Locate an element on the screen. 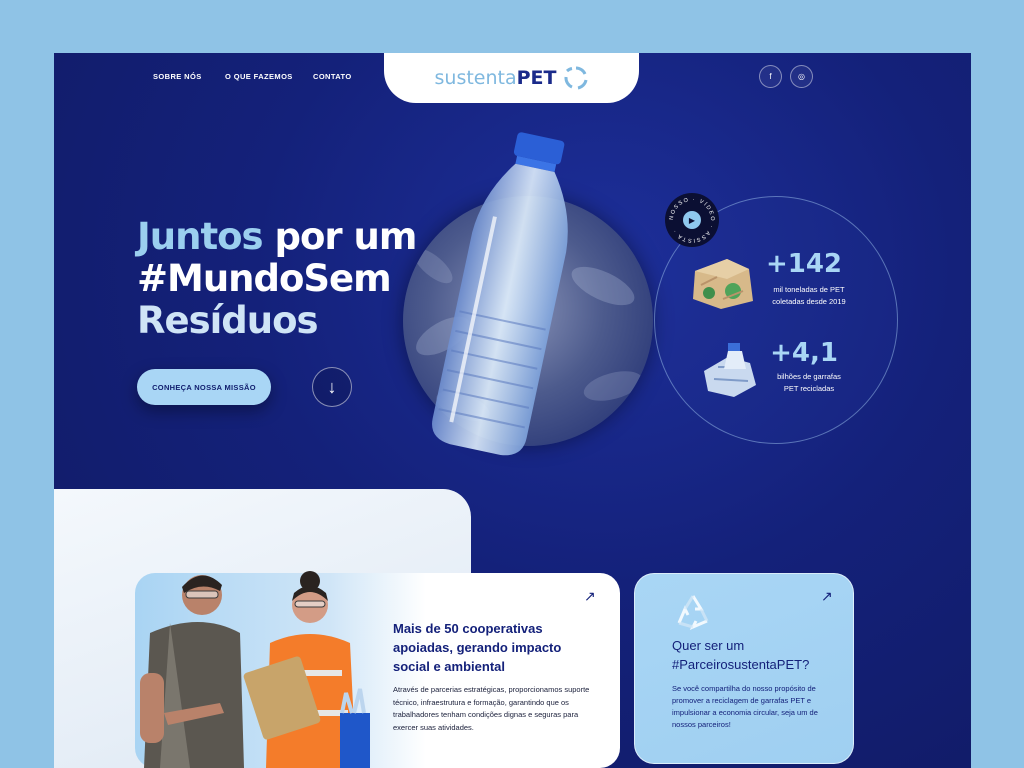 This screenshot has width=1024, height=768. stat-desc-bottles: bilhões de garrafas PET recicladas is located at coordinates (809, 382).